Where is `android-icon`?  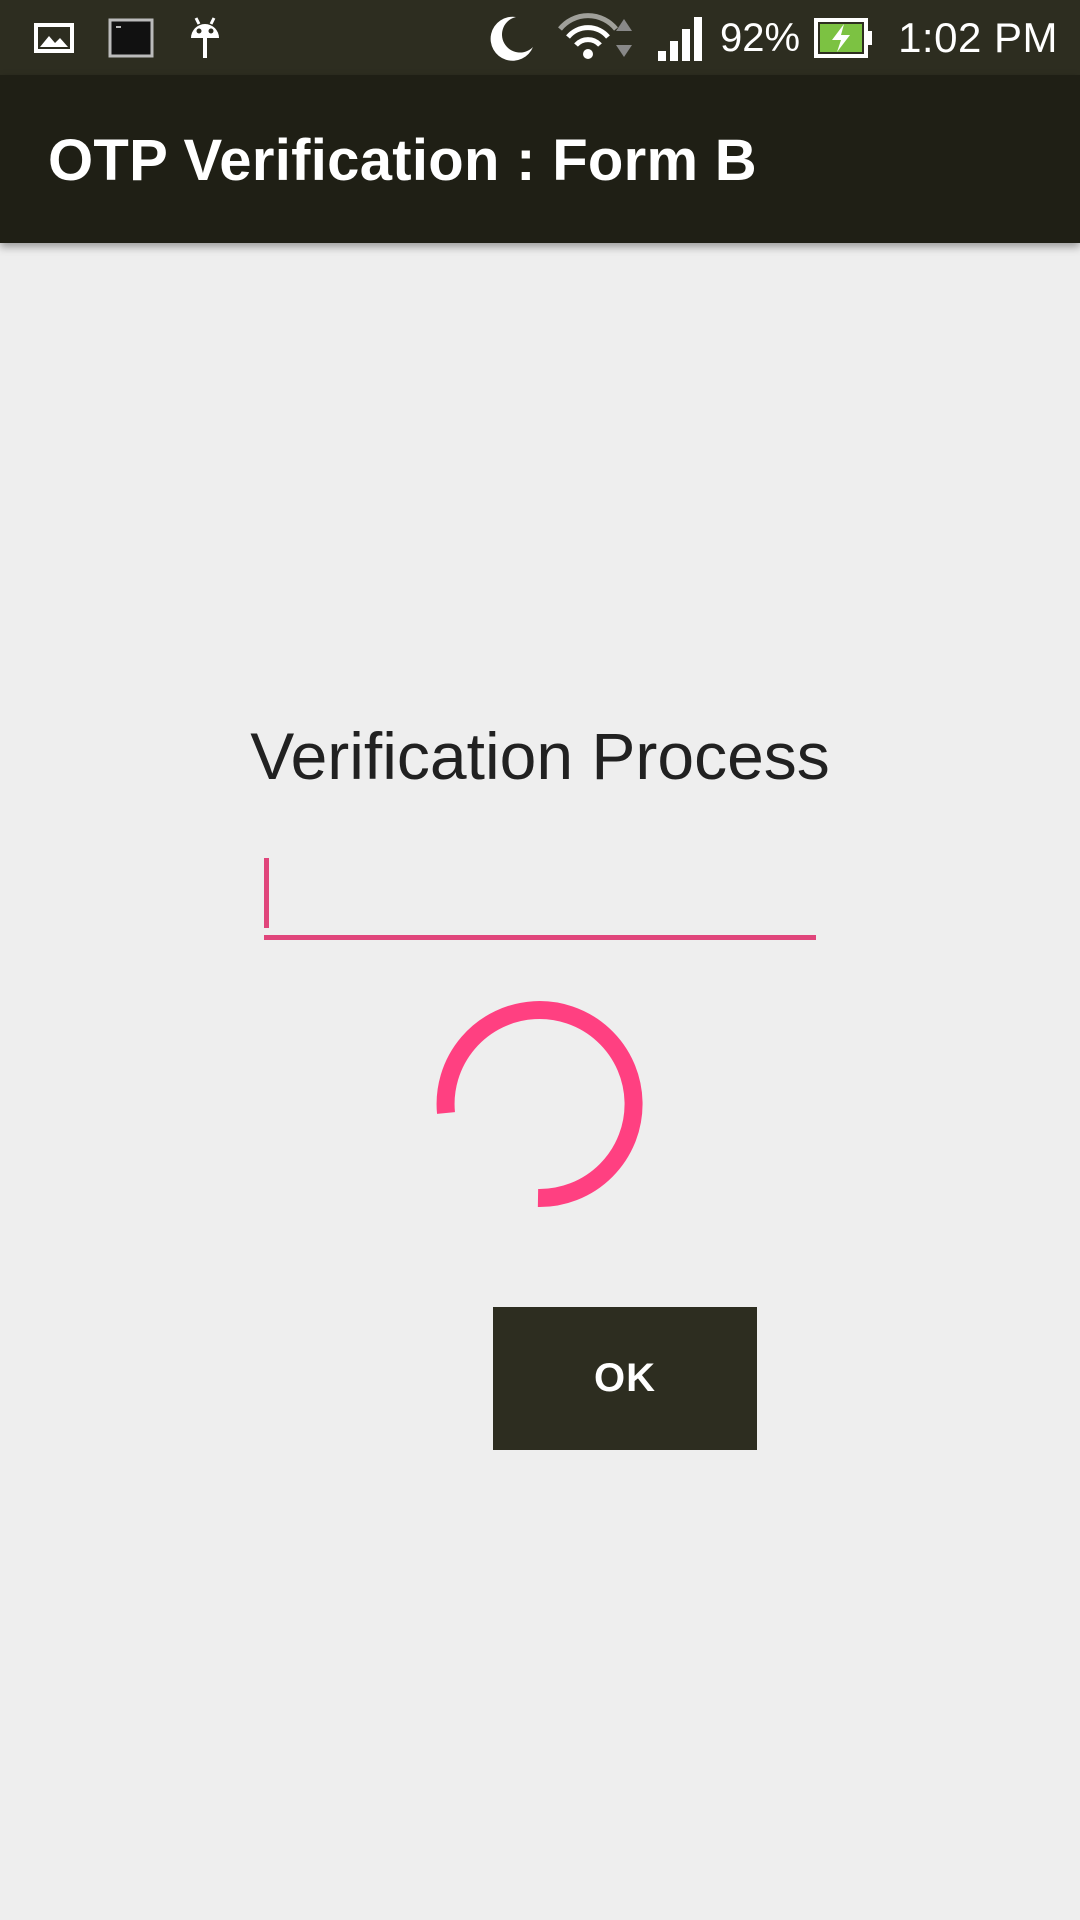 android-icon is located at coordinates (205, 38).